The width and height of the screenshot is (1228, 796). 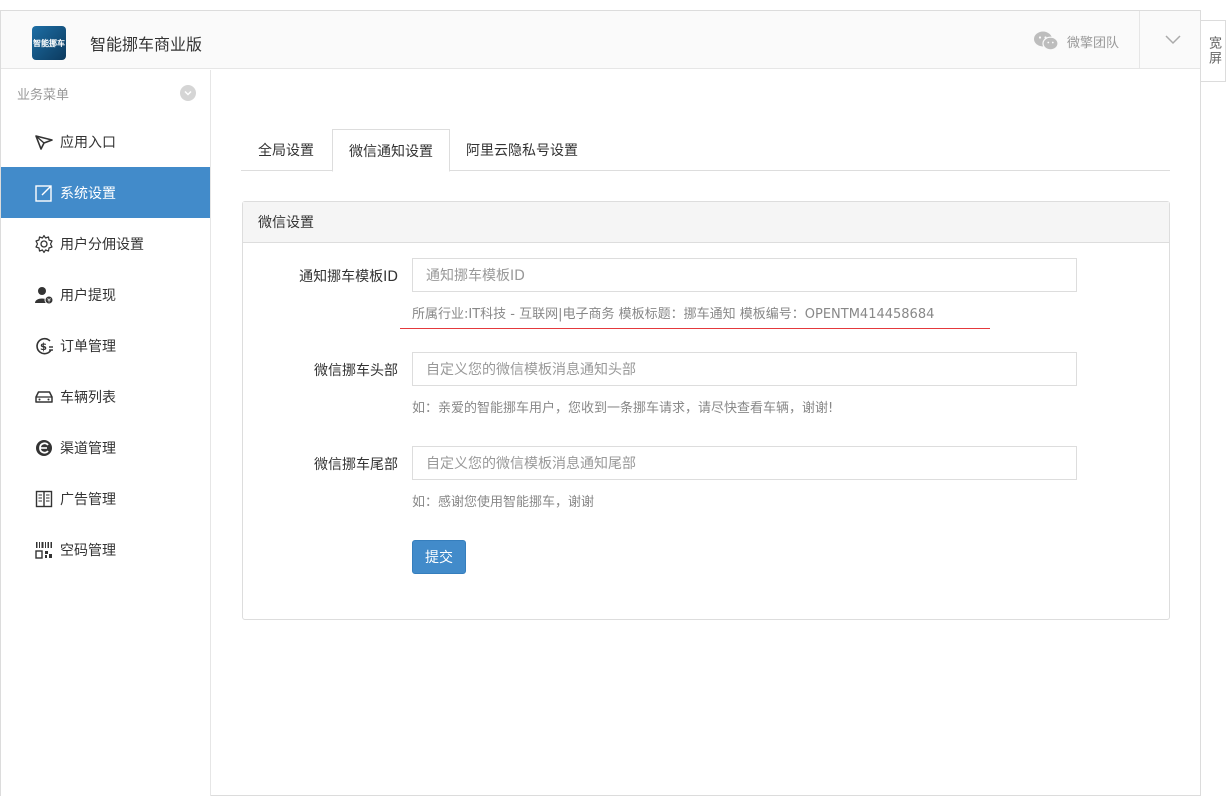 What do you see at coordinates (391, 150) in the screenshot?
I see `tab-wechat-notify-settings: 微信通知设置` at bounding box center [391, 150].